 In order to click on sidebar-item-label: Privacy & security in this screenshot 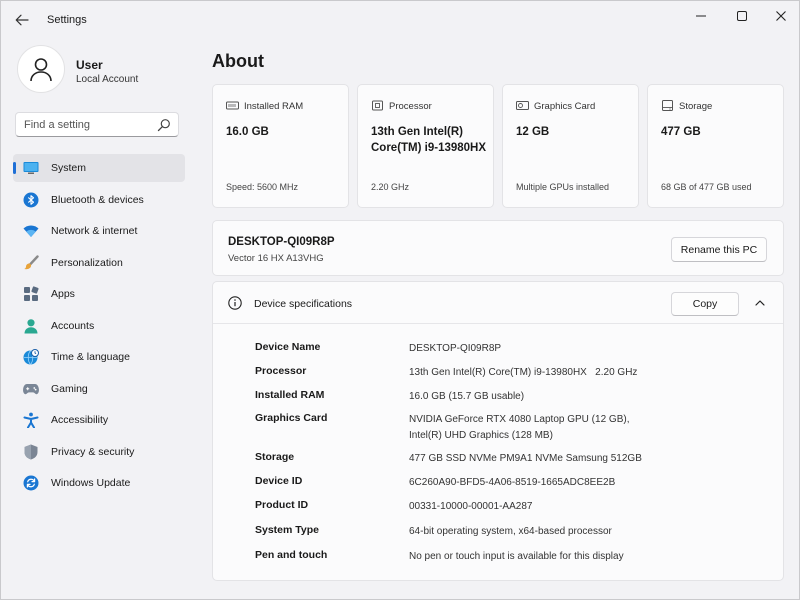, I will do `click(93, 451)`.